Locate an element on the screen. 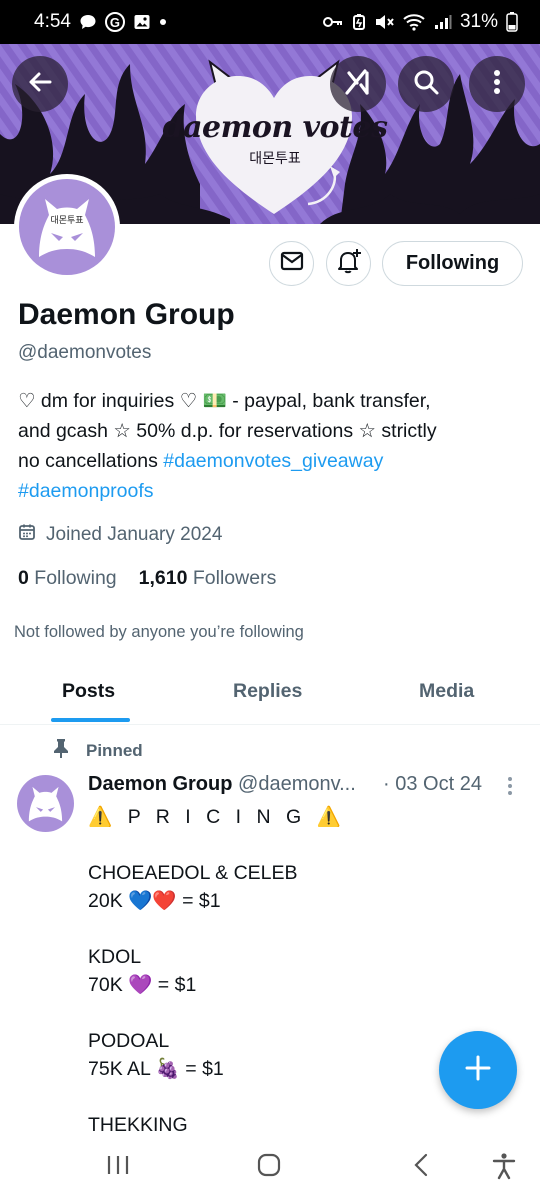 This screenshot has width=540, height=1200. message-button is located at coordinates (291, 263).